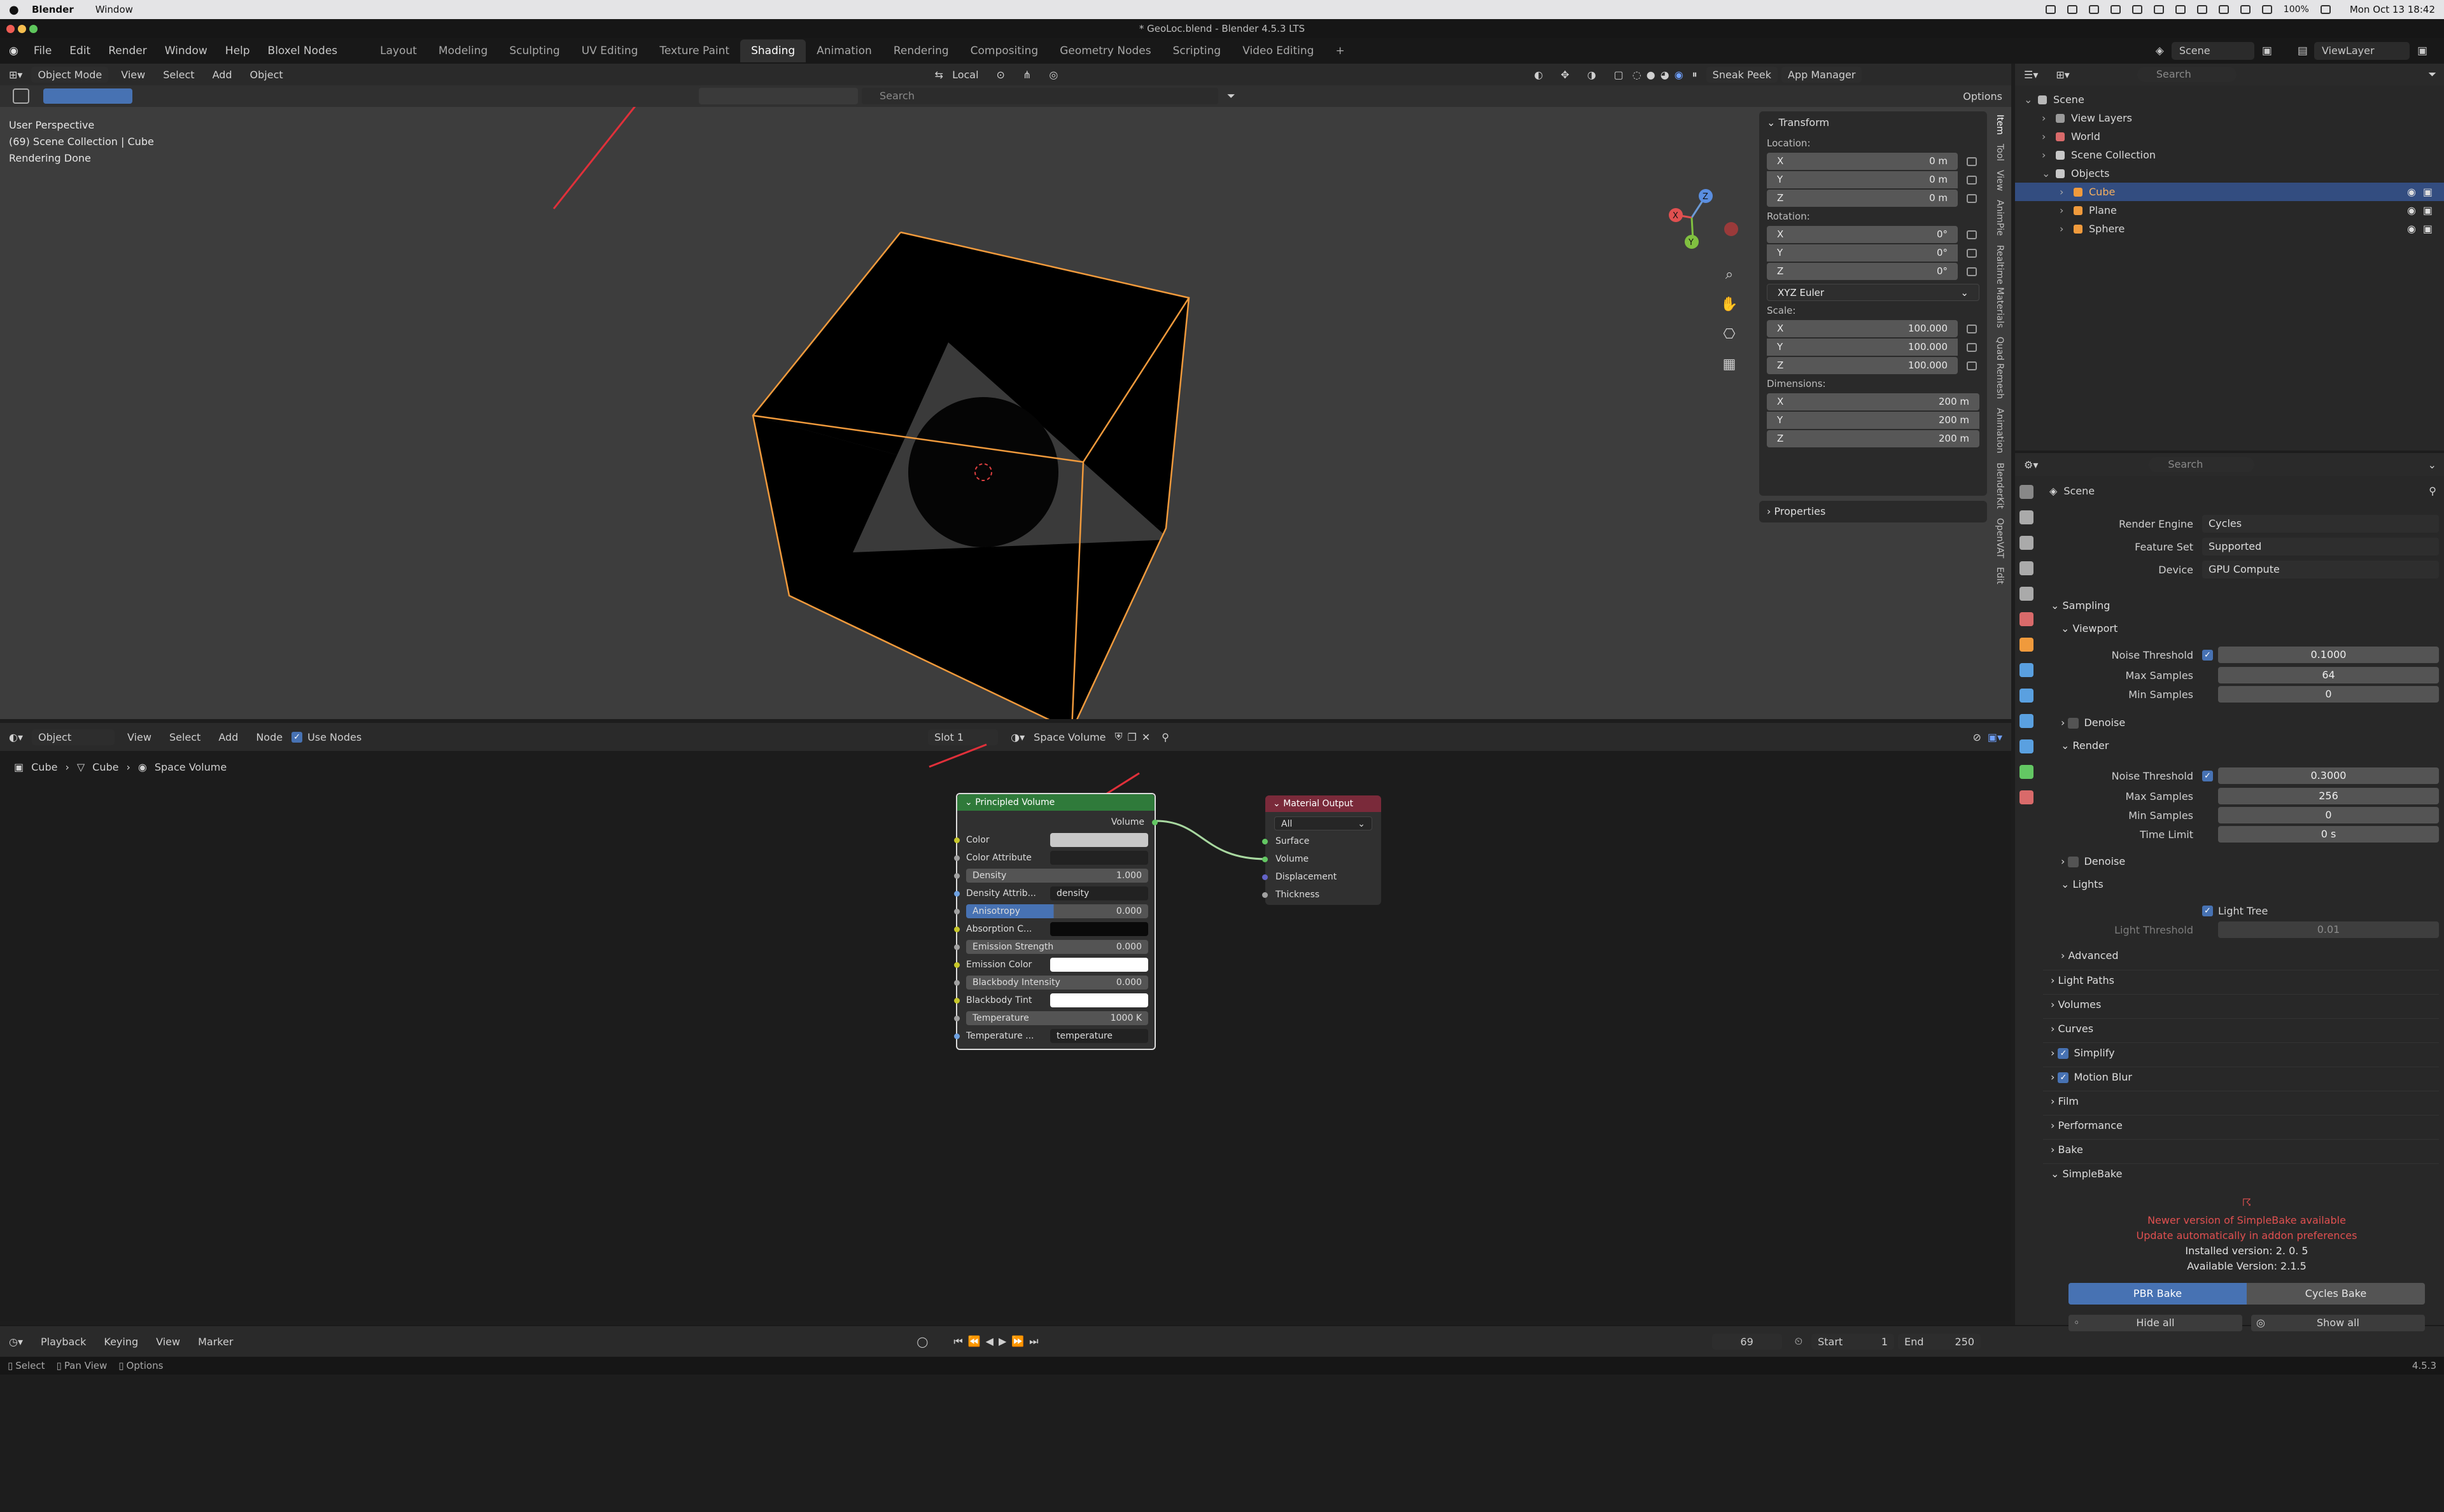 Image resolution: width=2444 pixels, height=1512 pixels. I want to click on outliner-row: › Sphere ◉ ▣, so click(2229, 229).